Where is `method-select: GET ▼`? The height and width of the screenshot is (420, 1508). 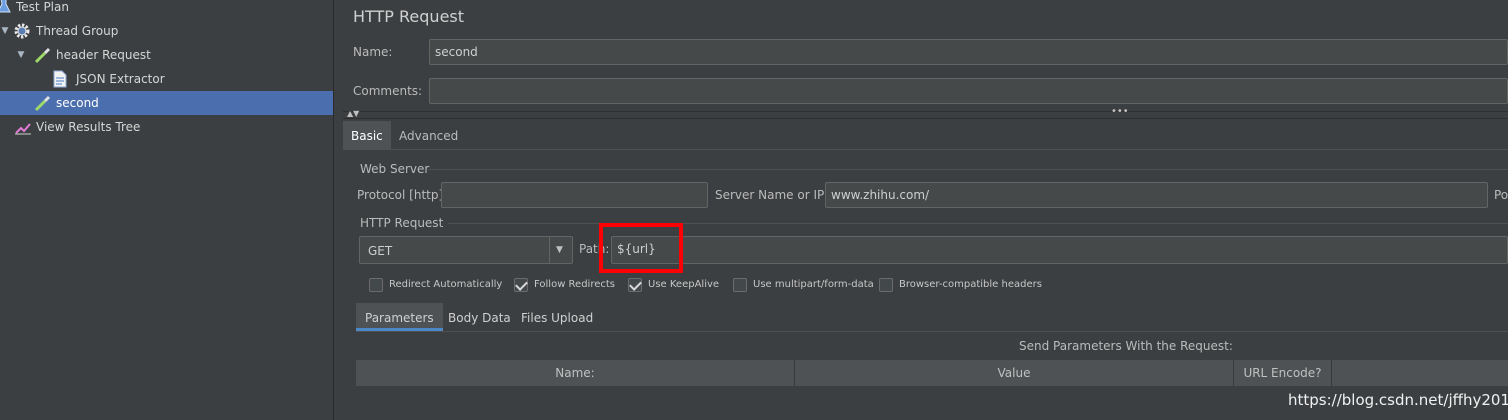 method-select: GET ▼ is located at coordinates (466, 250).